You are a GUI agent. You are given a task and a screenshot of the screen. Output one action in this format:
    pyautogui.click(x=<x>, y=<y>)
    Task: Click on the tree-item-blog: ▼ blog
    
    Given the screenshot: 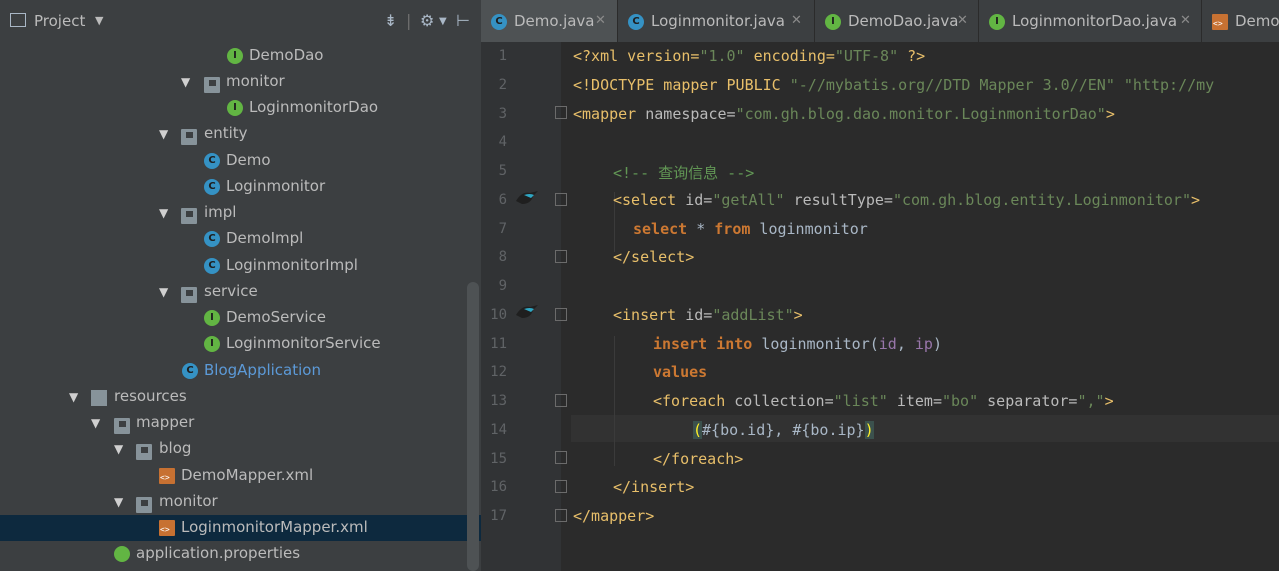 What is the action you would take?
    pyautogui.click(x=240, y=449)
    